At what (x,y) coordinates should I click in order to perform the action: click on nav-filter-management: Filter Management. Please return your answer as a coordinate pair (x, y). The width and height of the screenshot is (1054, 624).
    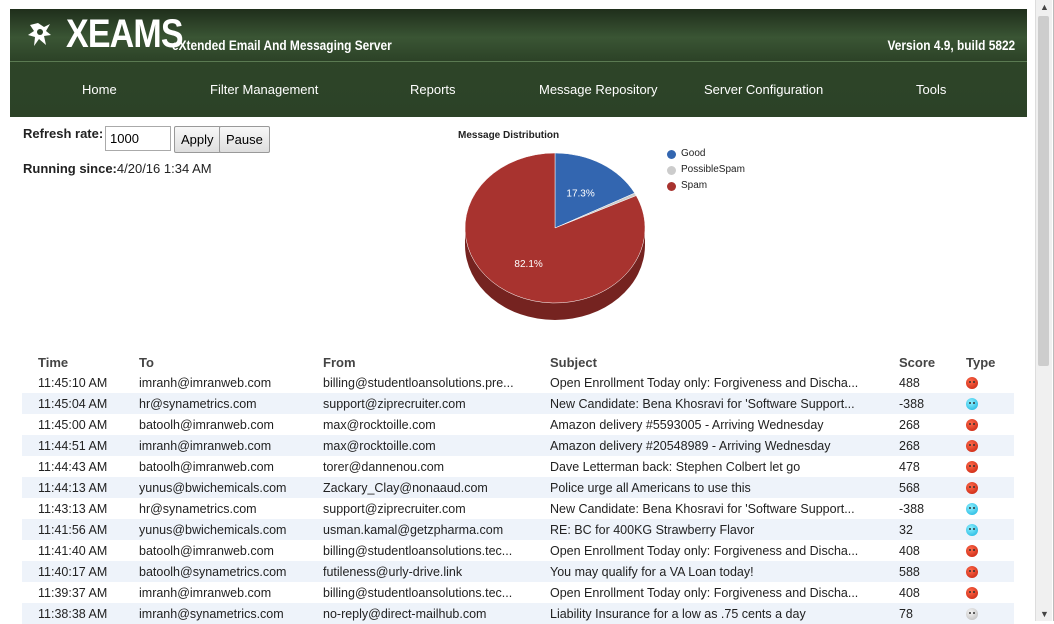
    Looking at the image, I should click on (264, 89).